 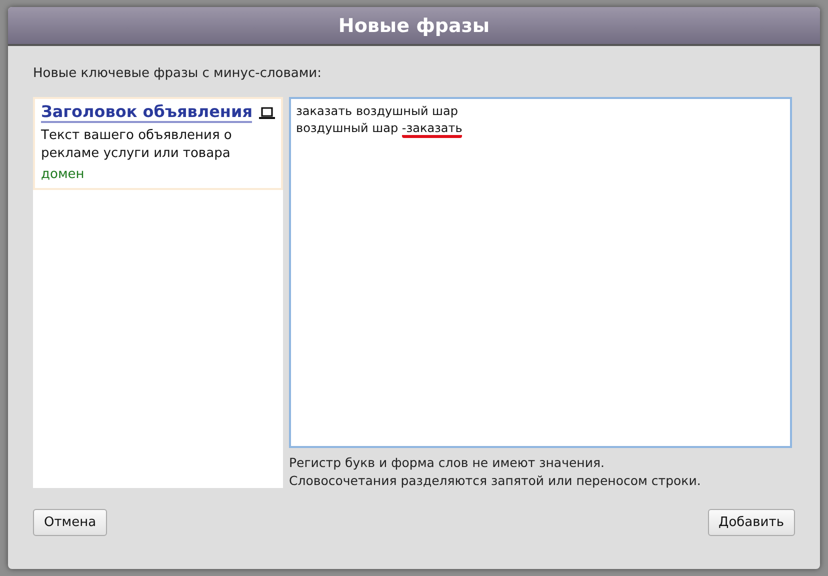 I want to click on ad-title: Заголовок объявления, so click(x=146, y=112).